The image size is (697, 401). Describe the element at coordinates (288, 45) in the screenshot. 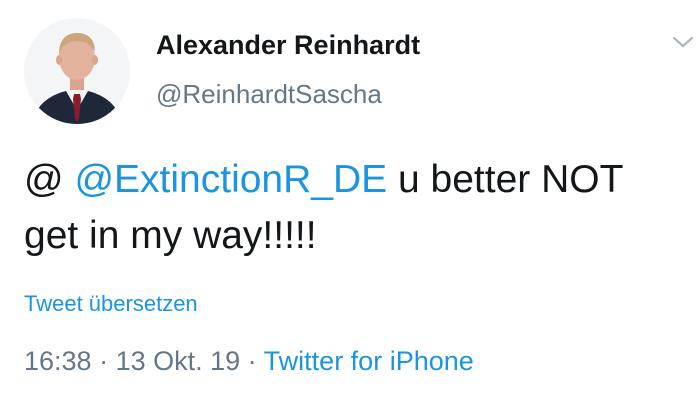

I see `author-name: Alexander Reinhardt` at that location.